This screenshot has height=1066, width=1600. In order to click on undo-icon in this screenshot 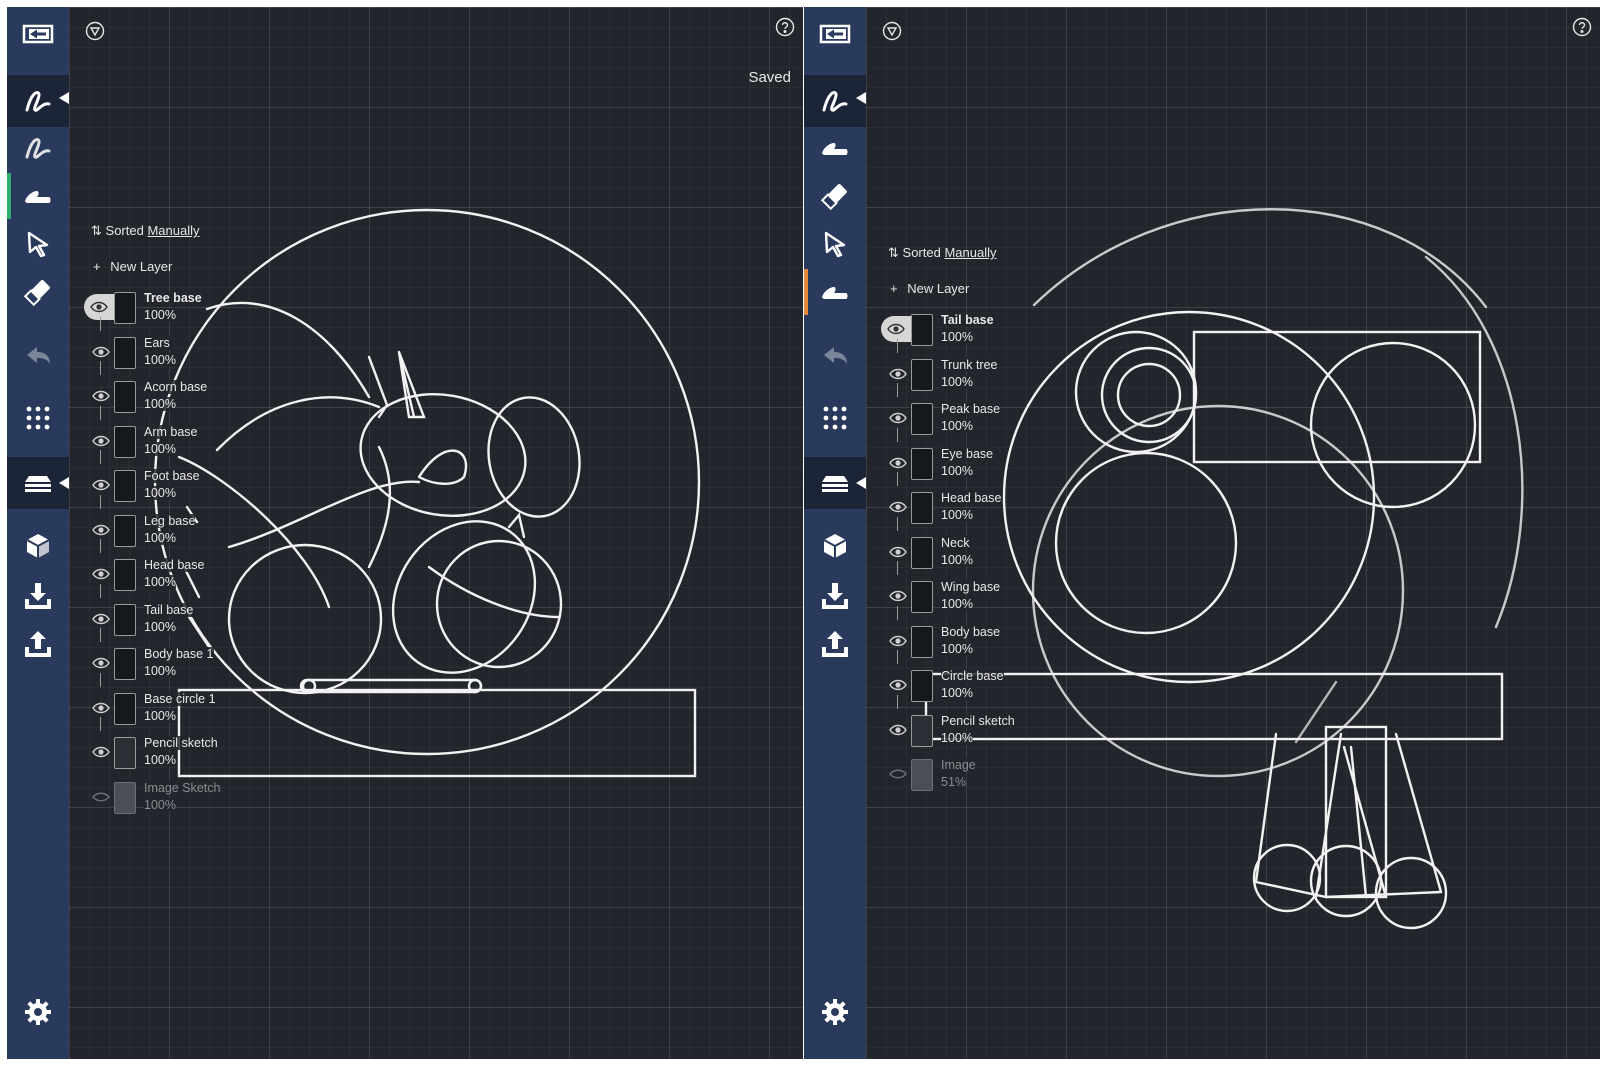, I will do `click(38, 355)`.